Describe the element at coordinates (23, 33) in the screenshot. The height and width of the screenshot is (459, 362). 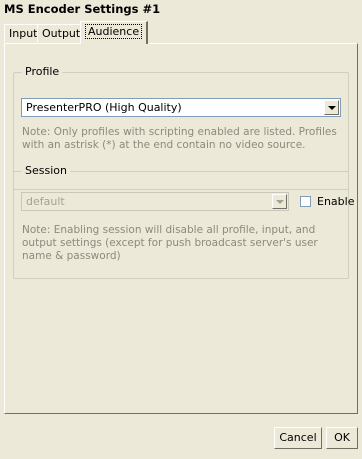
I see `tab-input-label: Input` at that location.